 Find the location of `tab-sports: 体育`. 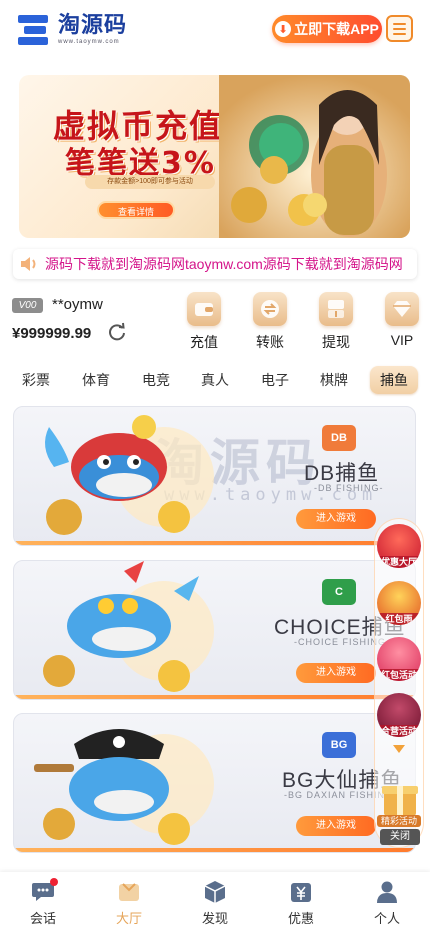

tab-sports: 体育 is located at coordinates (96, 380).